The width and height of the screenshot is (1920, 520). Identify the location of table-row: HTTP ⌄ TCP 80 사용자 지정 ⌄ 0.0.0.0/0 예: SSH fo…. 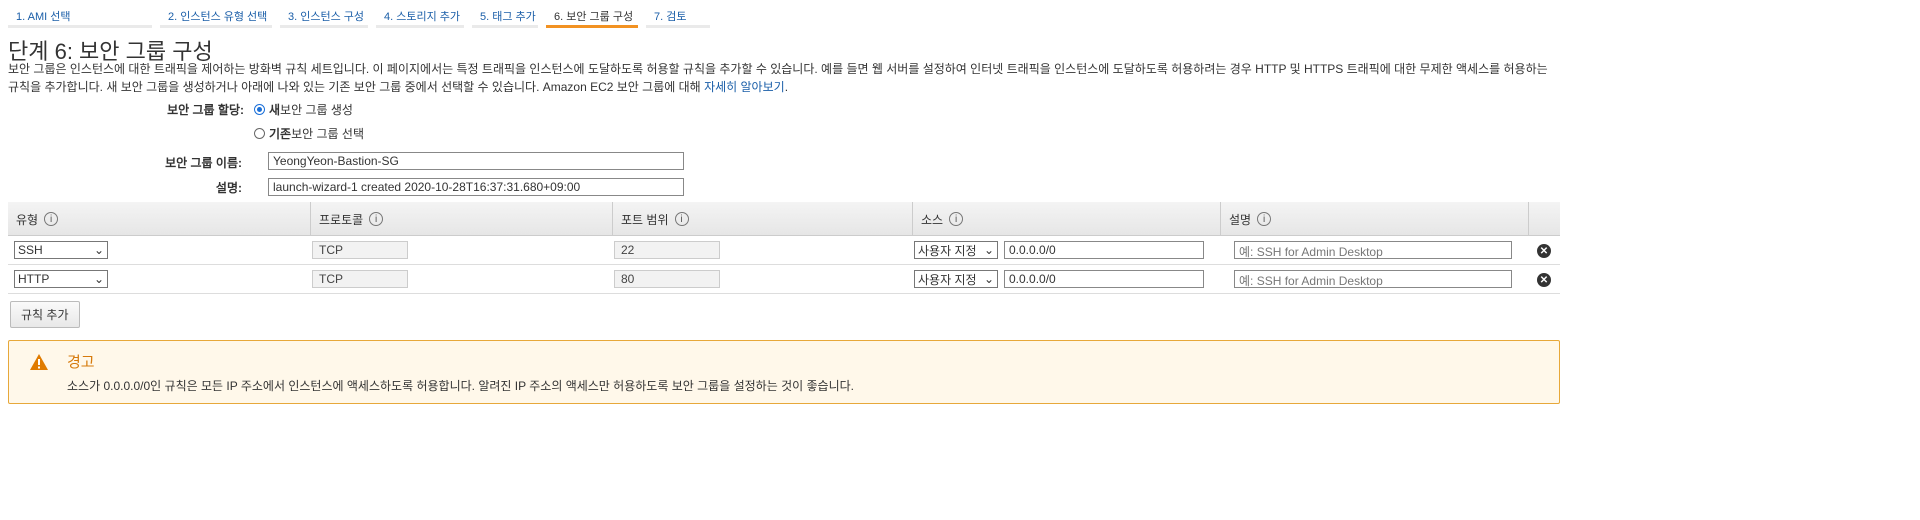
(784, 279).